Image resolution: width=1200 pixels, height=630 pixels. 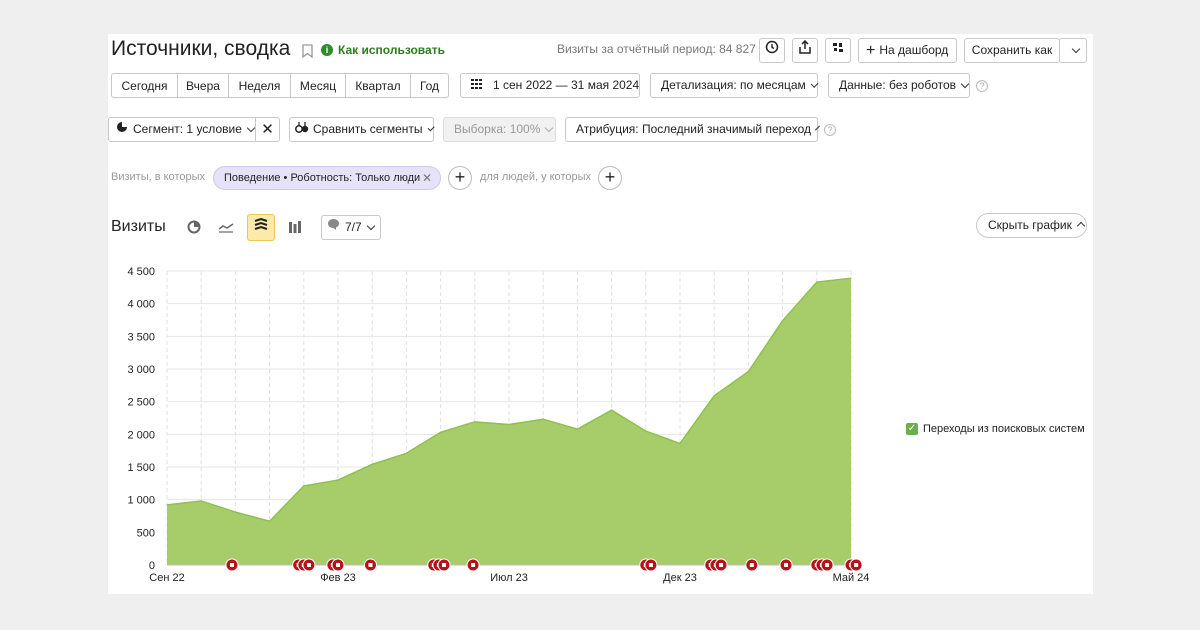 What do you see at coordinates (182, 129) in the screenshot?
I see `segment-dropdown: Сегмент: 1 условие` at bounding box center [182, 129].